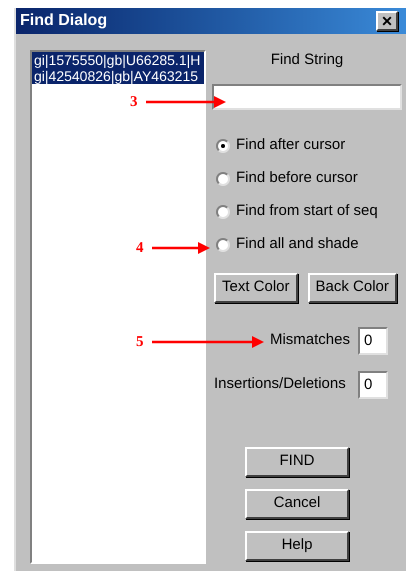 This screenshot has height=571, width=406. What do you see at coordinates (373, 340) in the screenshot?
I see `mismatches-field: 0` at bounding box center [373, 340].